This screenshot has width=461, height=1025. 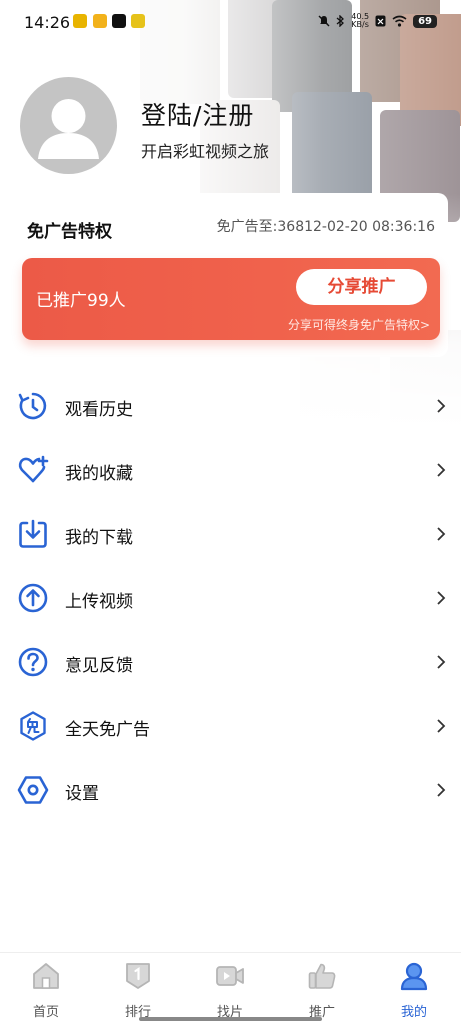 I want to click on ad-free-badge-icon, so click(x=33, y=726).